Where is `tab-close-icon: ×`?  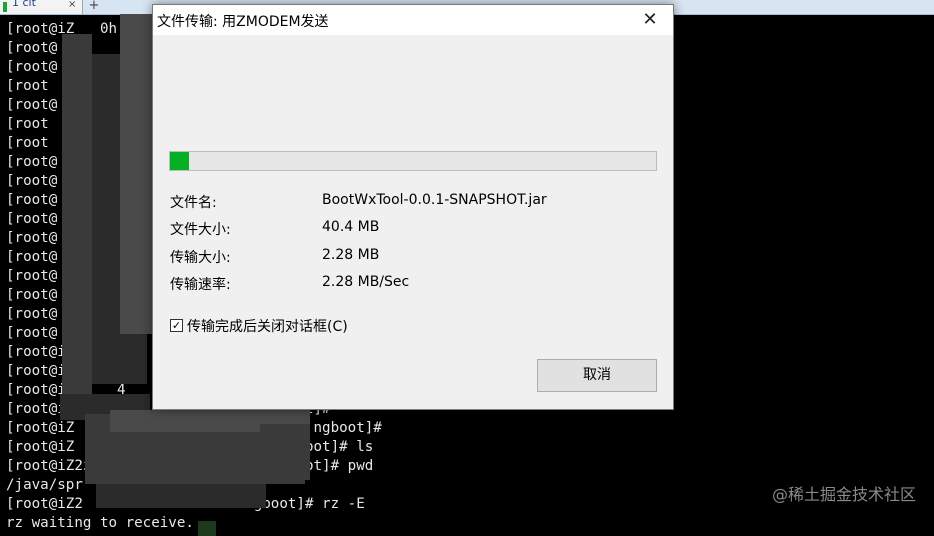
tab-close-icon: × is located at coordinates (72, 5).